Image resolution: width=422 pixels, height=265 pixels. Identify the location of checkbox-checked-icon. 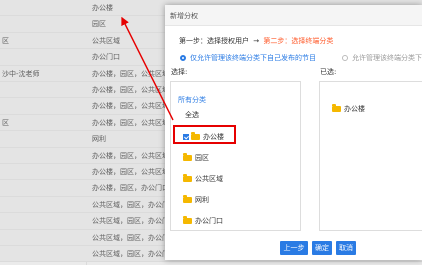
(186, 137).